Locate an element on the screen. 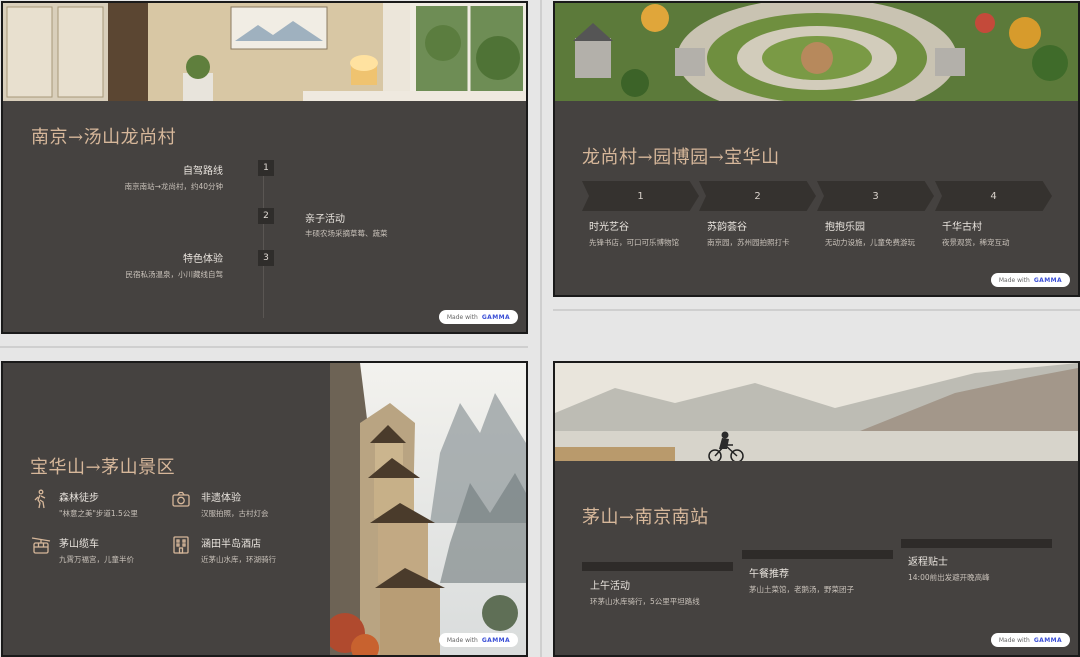 Image resolution: width=1080 pixels, height=657 pixels. step-chevron: 2 is located at coordinates (757, 196).